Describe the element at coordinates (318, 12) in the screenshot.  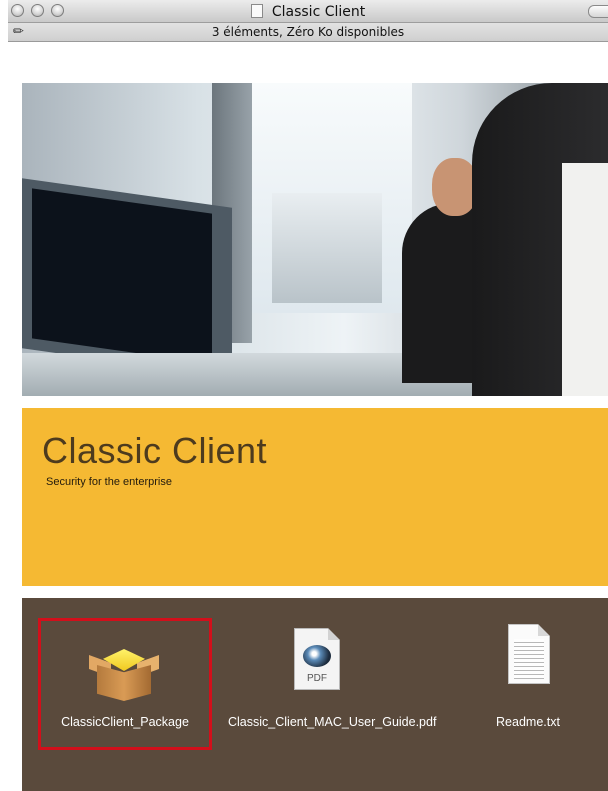
I see `window-title: Classic Client` at that location.